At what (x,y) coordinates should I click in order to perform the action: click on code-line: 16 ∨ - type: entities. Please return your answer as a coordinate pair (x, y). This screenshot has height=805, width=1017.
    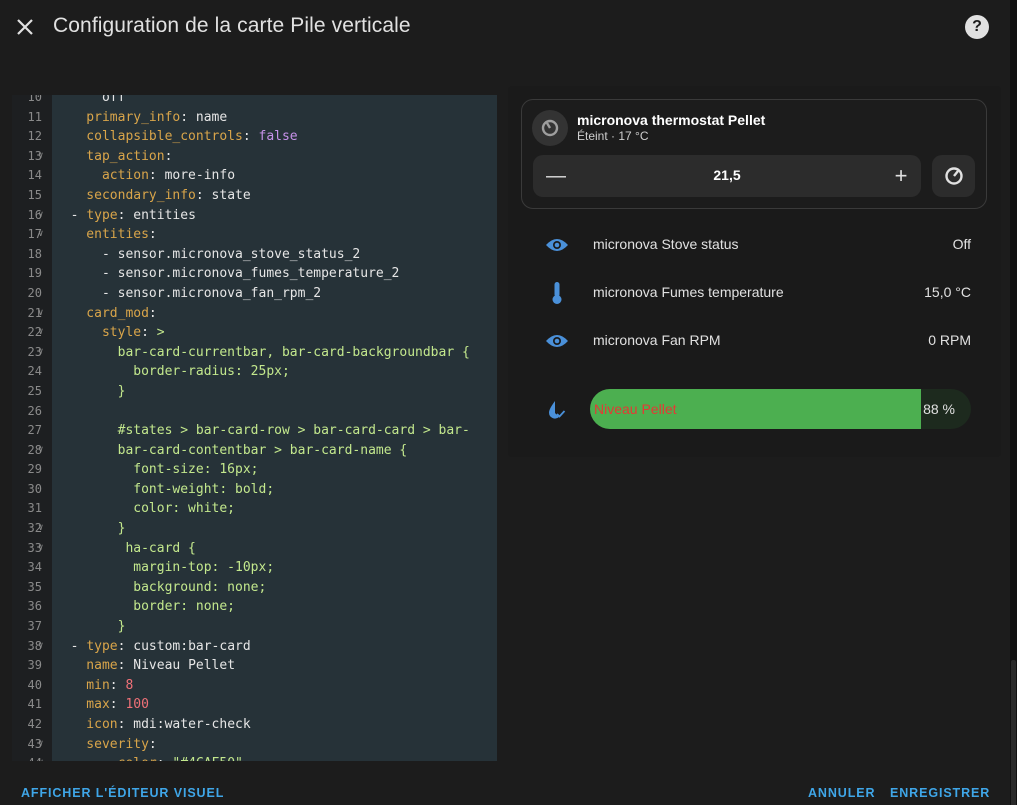
    Looking at the image, I should click on (254, 216).